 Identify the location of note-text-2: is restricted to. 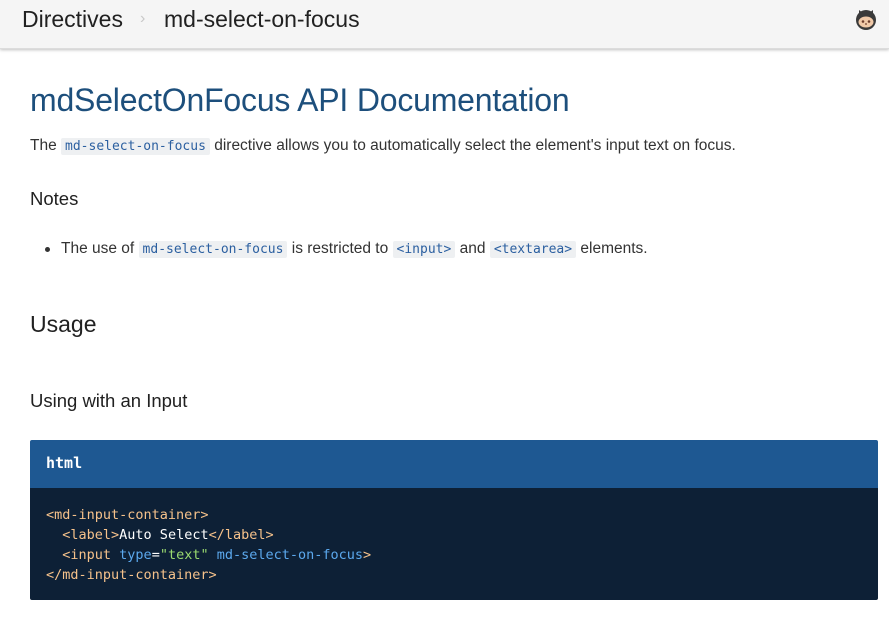
(340, 248).